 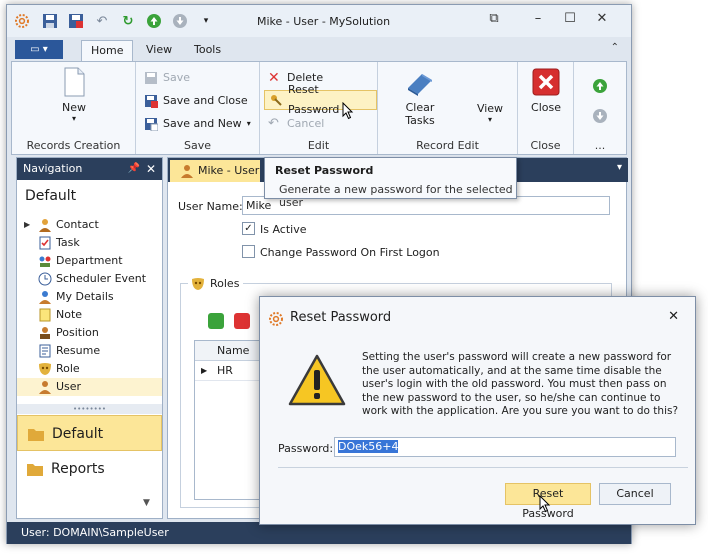 What do you see at coordinates (78, 469) in the screenshot?
I see `nav-group-label: Reports` at bounding box center [78, 469].